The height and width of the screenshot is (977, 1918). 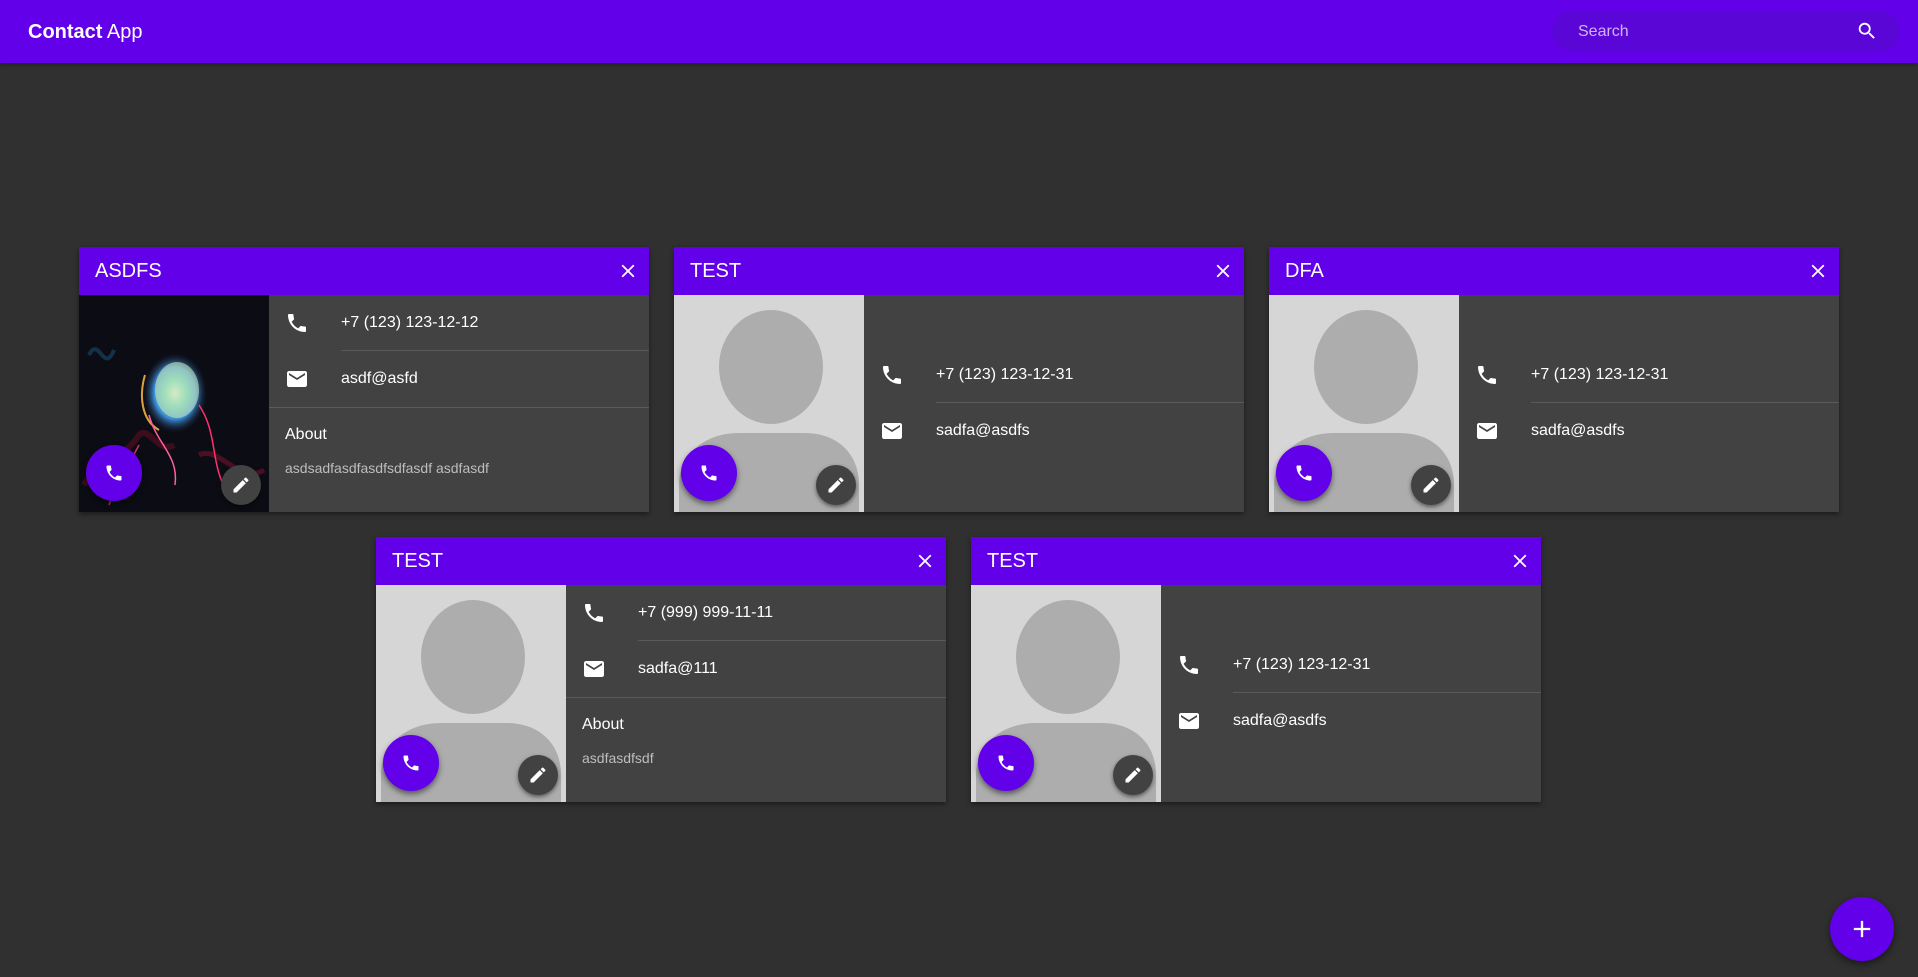 What do you see at coordinates (1554, 271) in the screenshot?
I see `card-header: DFA` at bounding box center [1554, 271].